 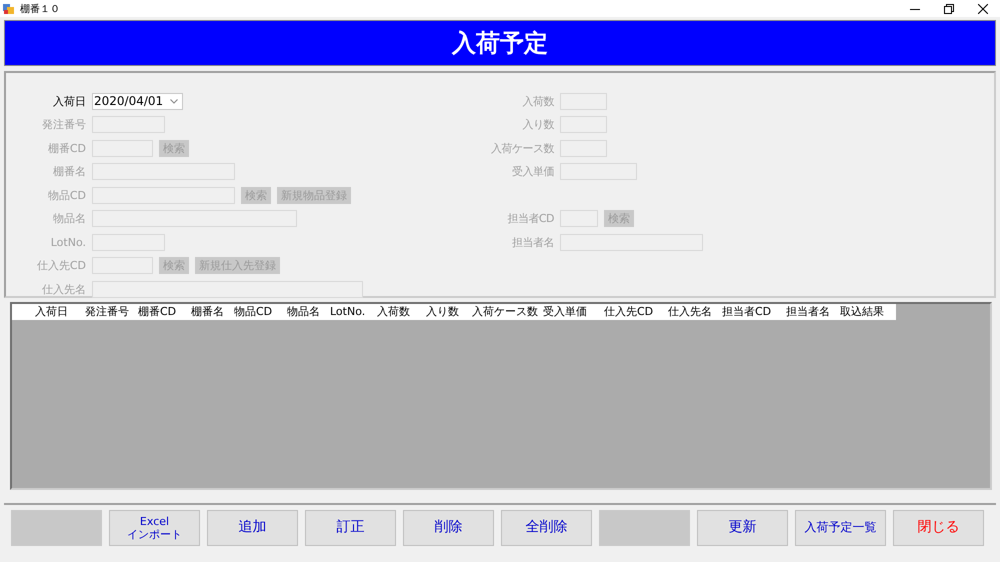 I want to click on field-label: LotNo., so click(x=68, y=242).